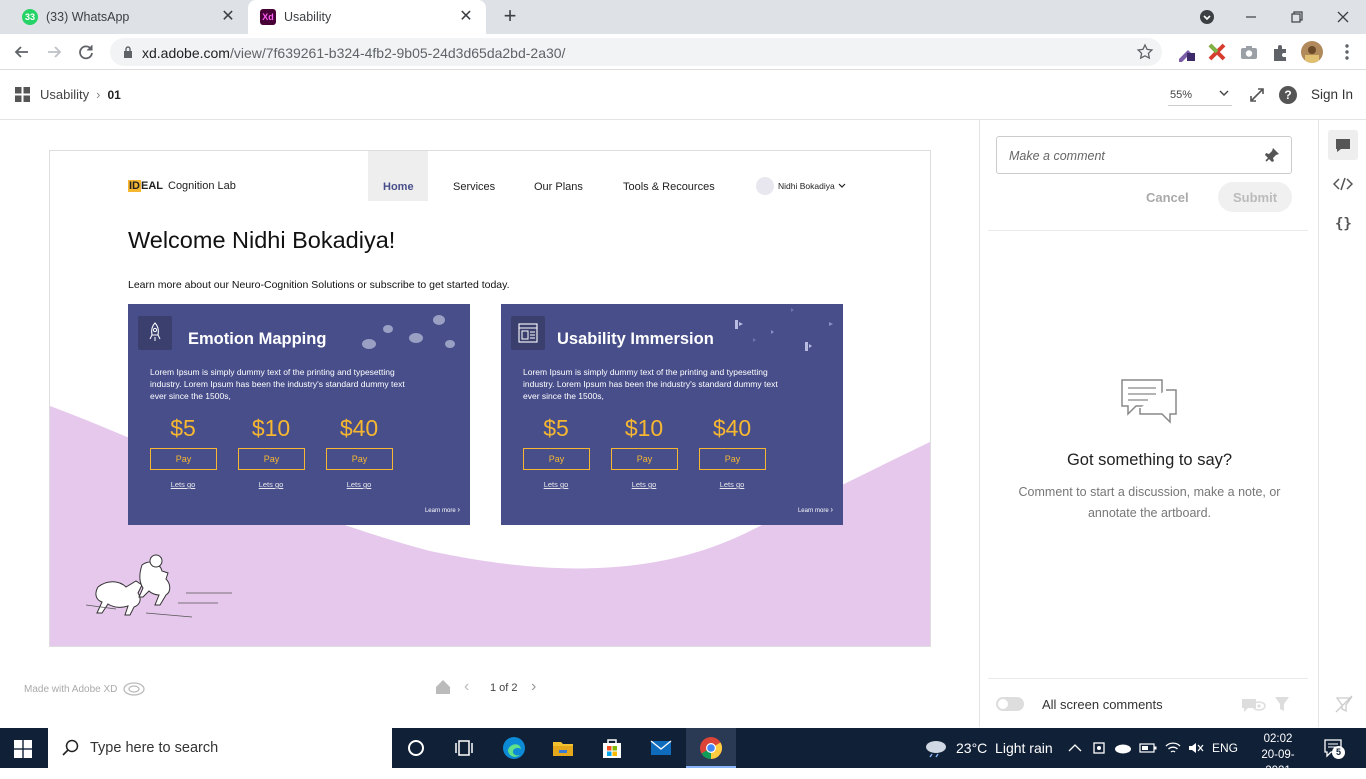 This screenshot has height=779, width=1366. What do you see at coordinates (533, 687) in the screenshot?
I see `next-screen-icon: ›` at bounding box center [533, 687].